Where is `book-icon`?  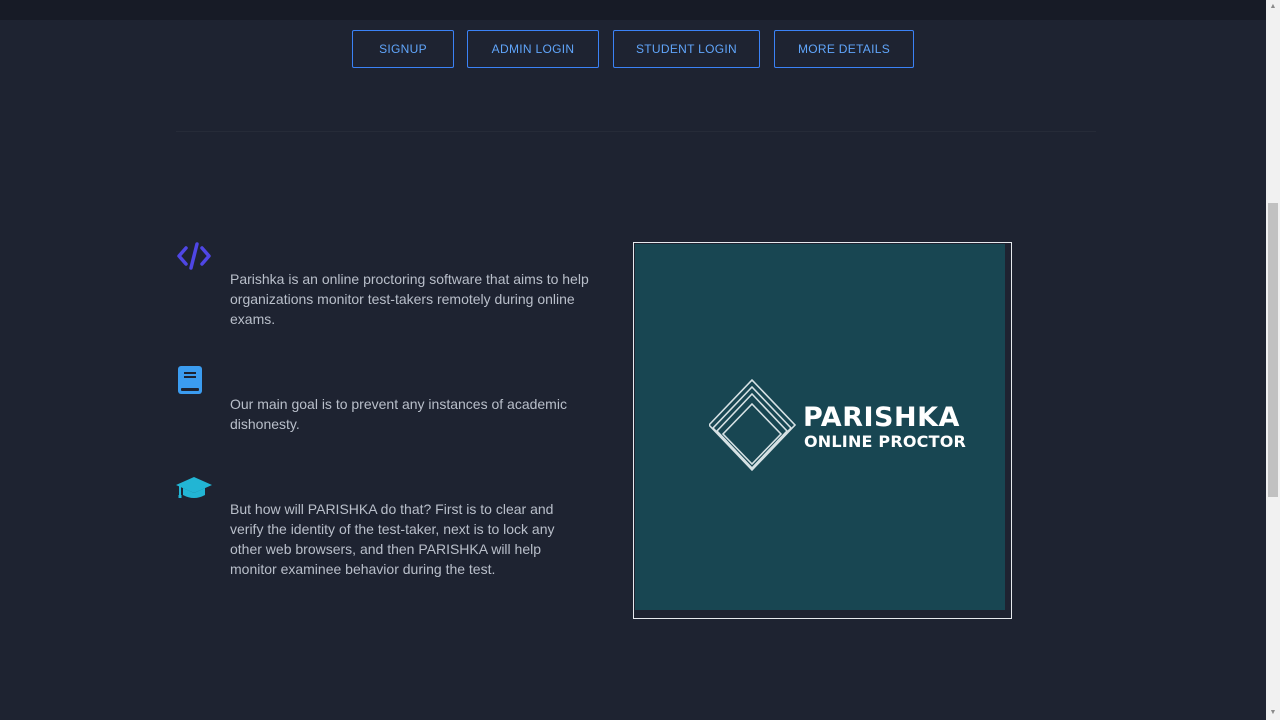 book-icon is located at coordinates (196, 380).